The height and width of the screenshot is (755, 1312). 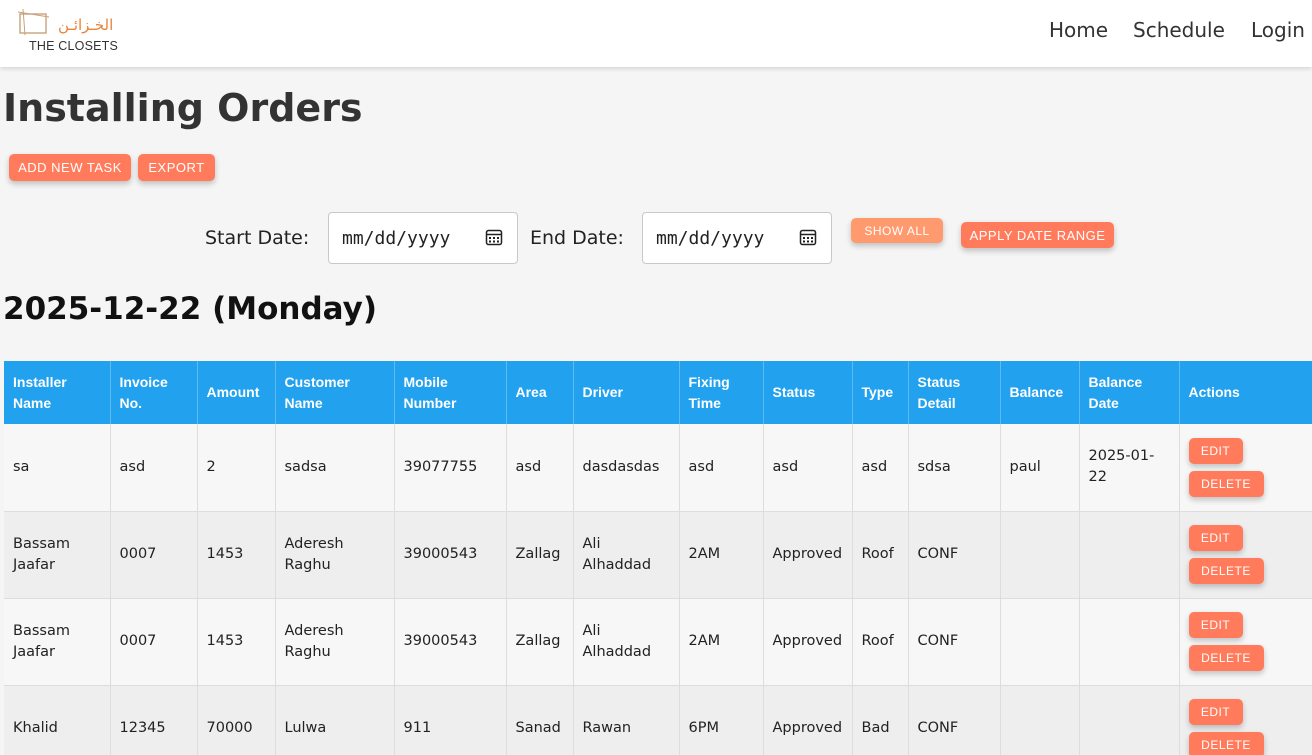 What do you see at coordinates (236, 468) in the screenshot?
I see `cell-amount: 2` at bounding box center [236, 468].